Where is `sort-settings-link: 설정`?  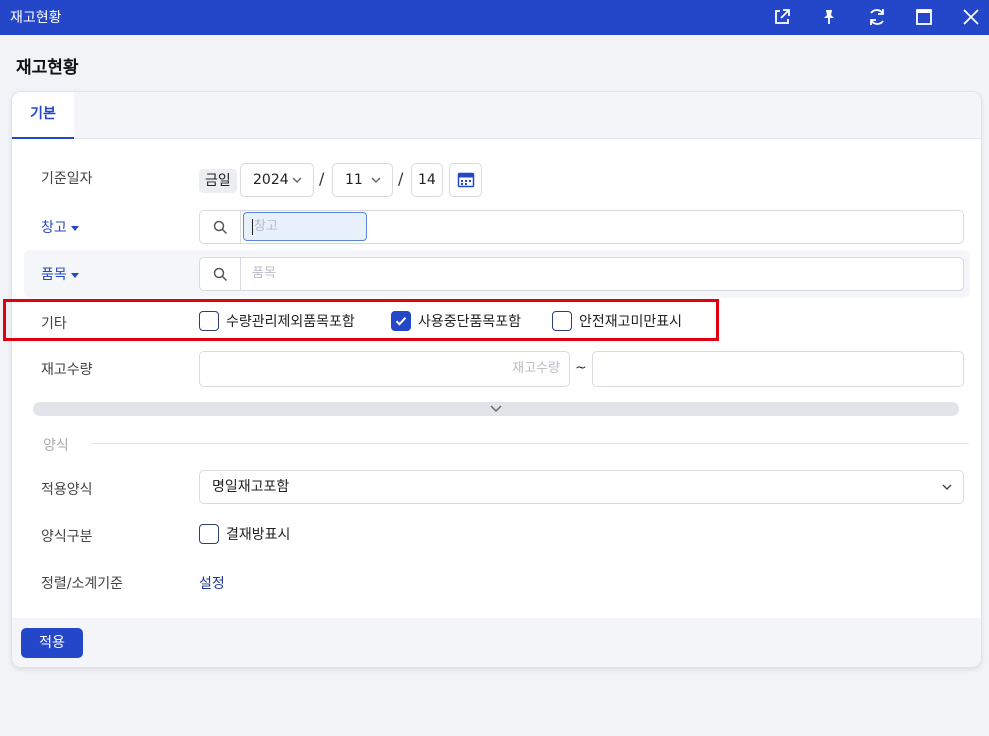 sort-settings-link: 설정 is located at coordinates (212, 583).